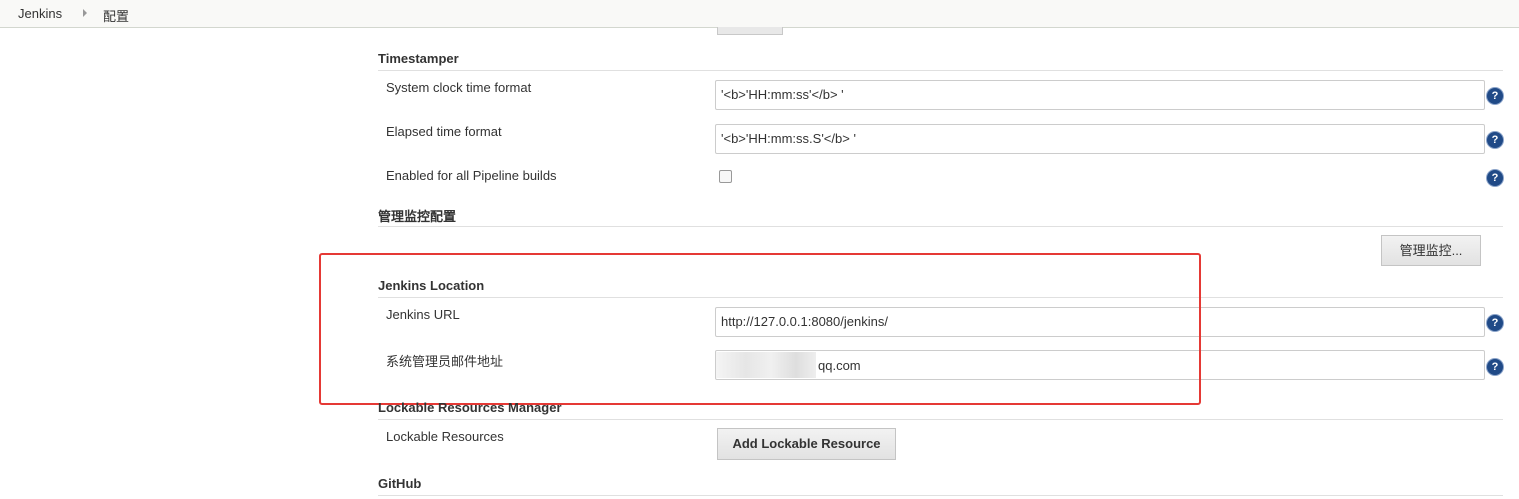  Describe the element at coordinates (444, 131) in the screenshot. I see `elapsed-time-label: Elapsed time format` at that location.